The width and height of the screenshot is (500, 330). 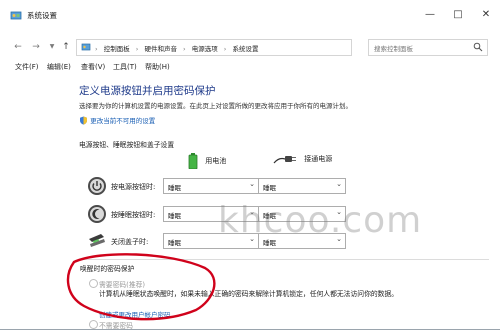 What do you see at coordinates (302, 159) in the screenshot?
I see `plugged-in-header: 接通电源` at bounding box center [302, 159].